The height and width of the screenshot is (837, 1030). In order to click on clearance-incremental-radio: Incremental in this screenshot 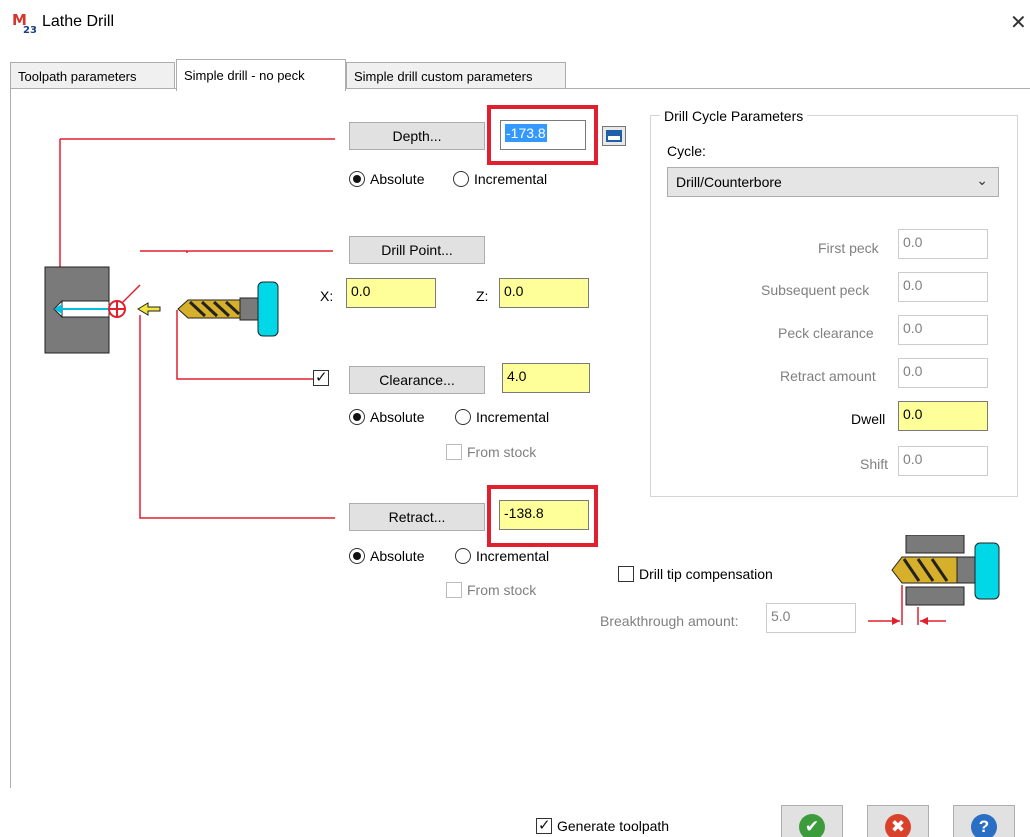, I will do `click(502, 417)`.